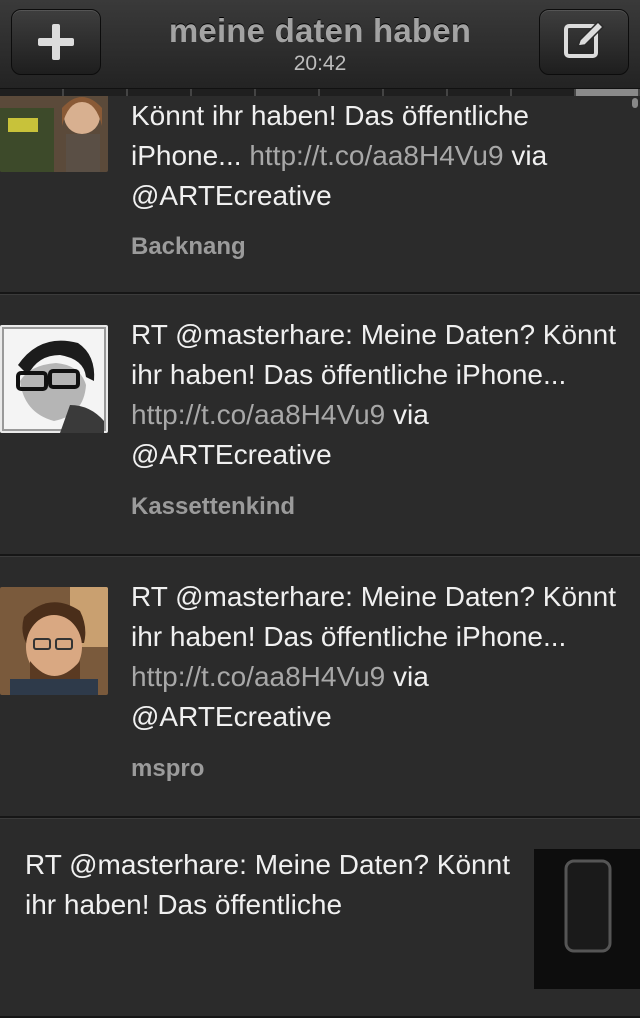 The height and width of the screenshot is (1018, 640). What do you see at coordinates (188, 247) in the screenshot?
I see `tweet-author: Backnang` at bounding box center [188, 247].